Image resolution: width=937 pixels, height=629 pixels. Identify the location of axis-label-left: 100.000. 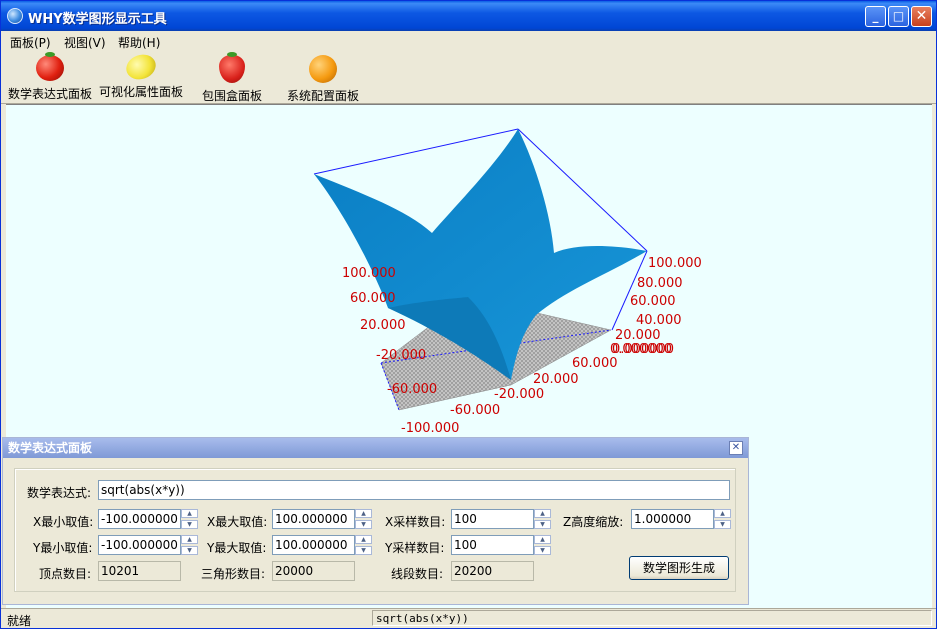
(369, 273).